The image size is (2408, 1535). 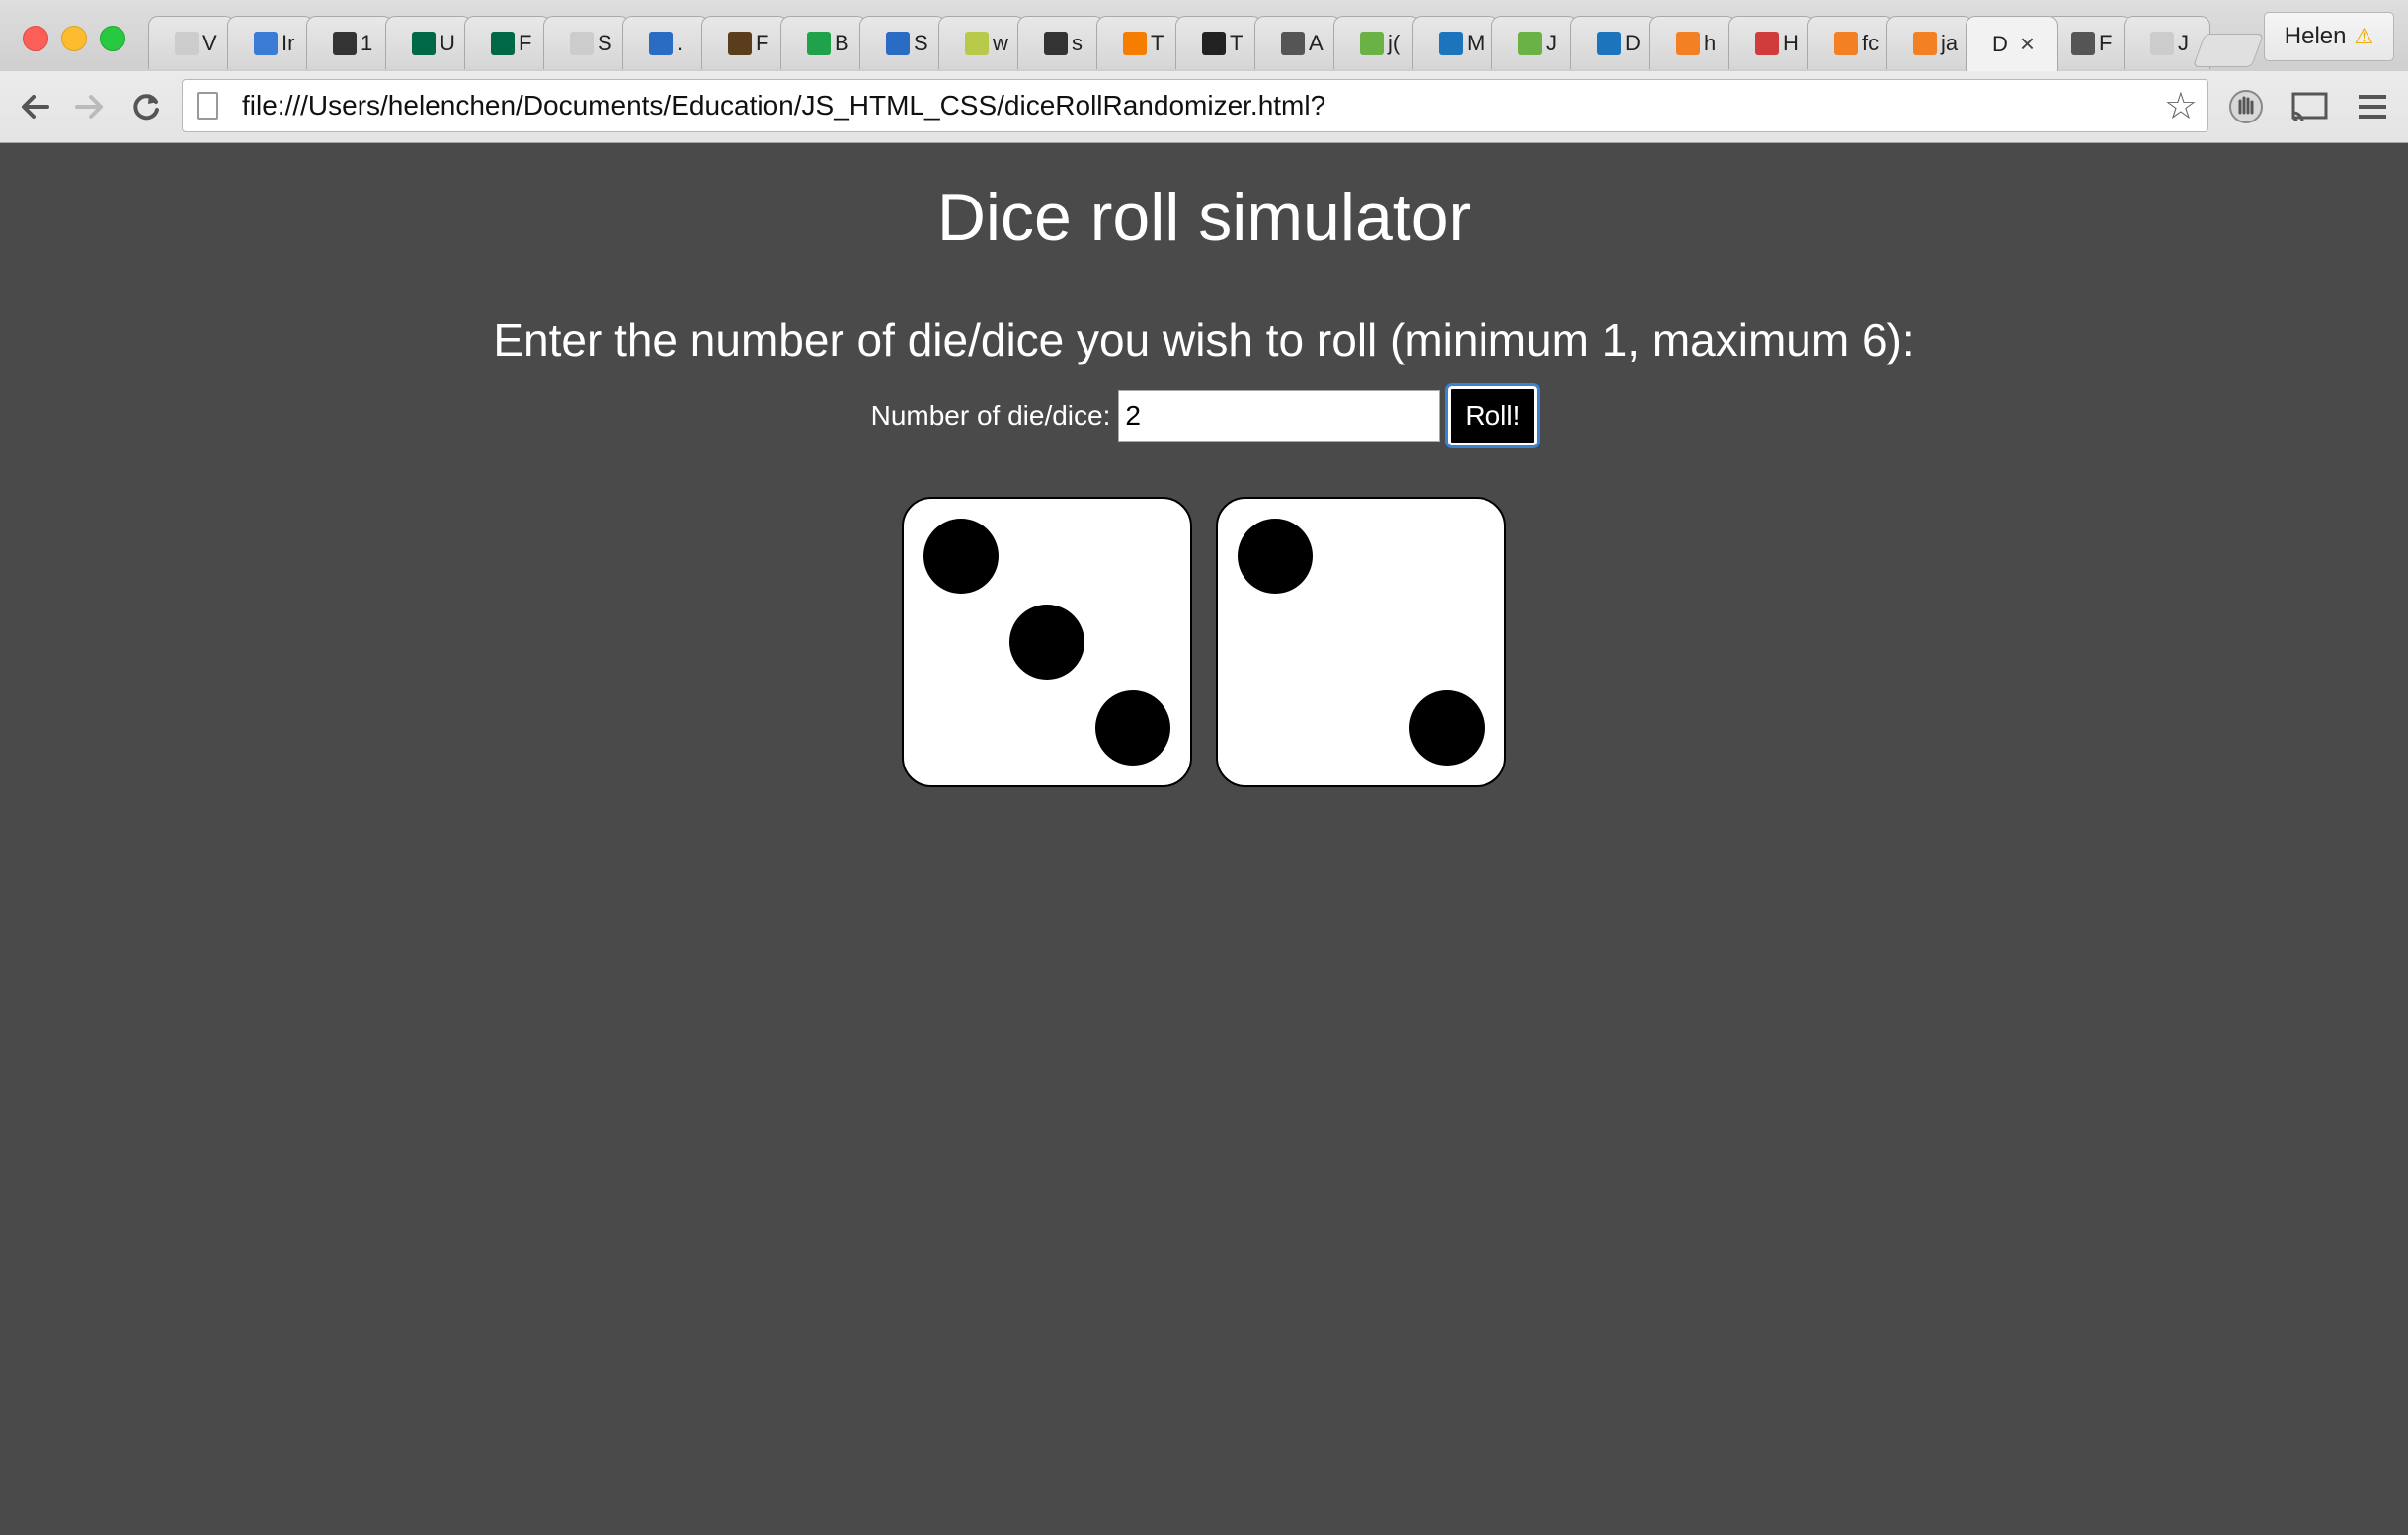 I want to click on zoom-window-button, so click(x=113, y=38).